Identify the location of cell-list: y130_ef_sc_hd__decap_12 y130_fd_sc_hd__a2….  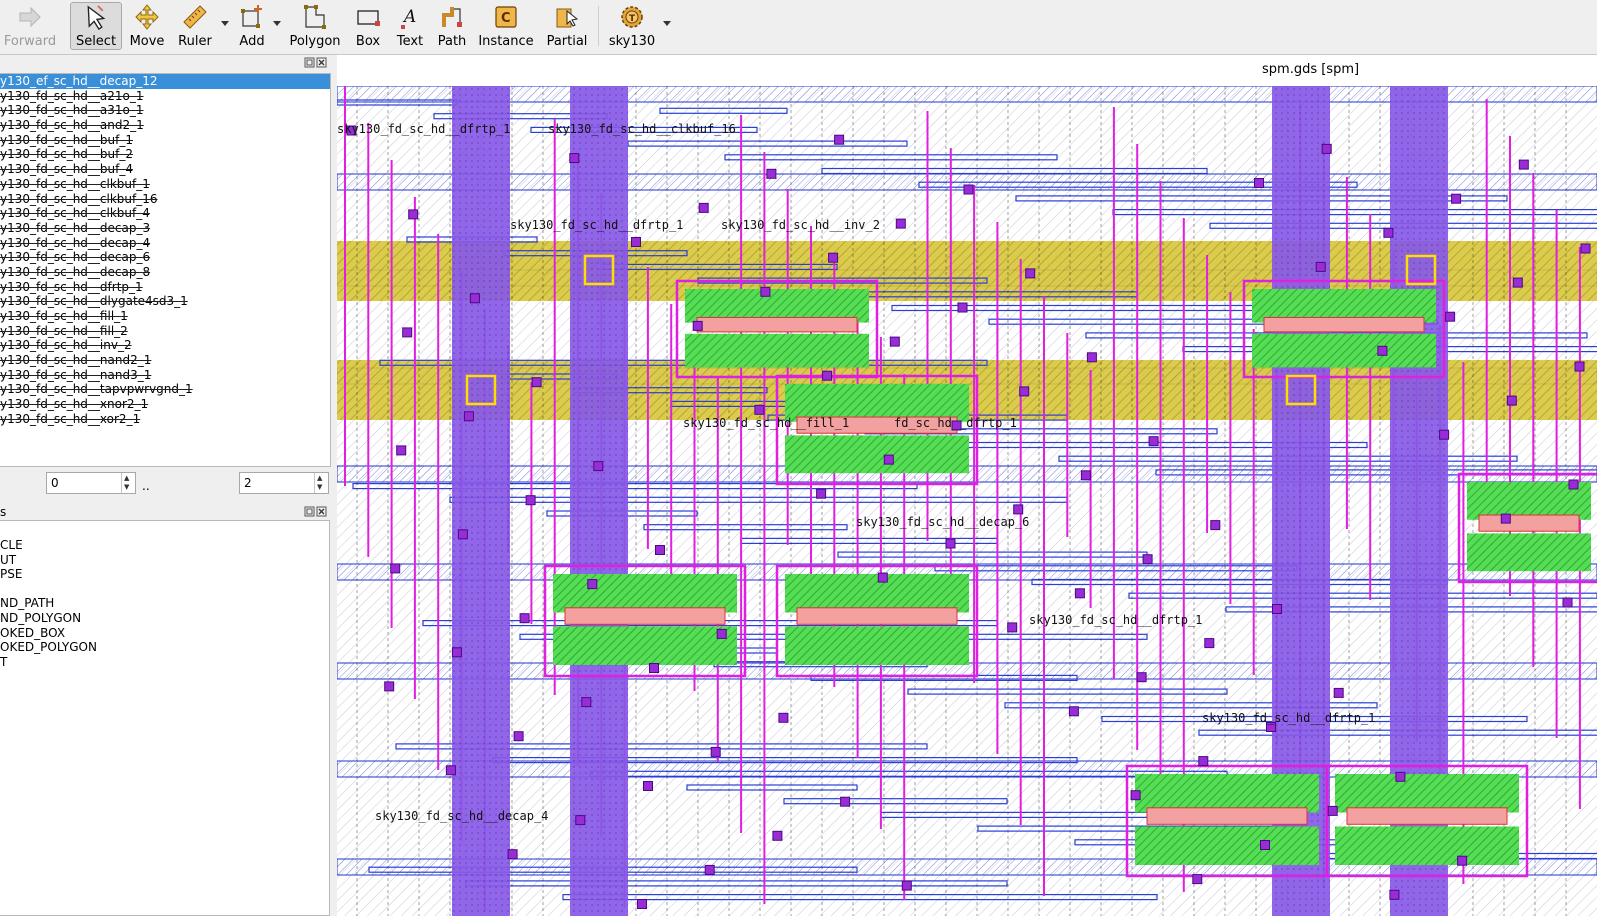
(165, 270).